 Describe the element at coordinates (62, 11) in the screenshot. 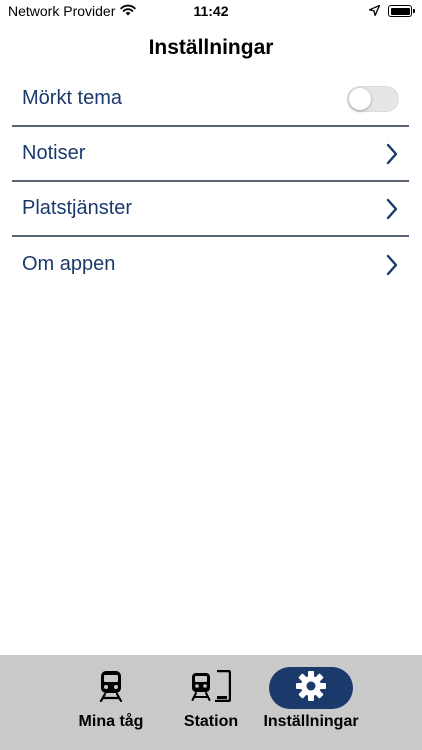

I see `carrier-name: Network Provider` at that location.